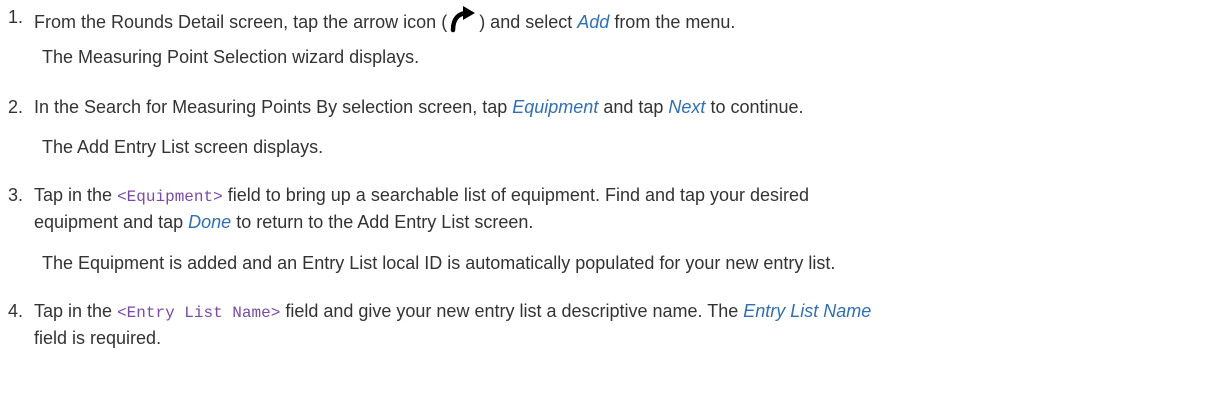 This screenshot has width=1205, height=414. Describe the element at coordinates (98, 338) in the screenshot. I see `step-instruction-continued: field is required.` at that location.